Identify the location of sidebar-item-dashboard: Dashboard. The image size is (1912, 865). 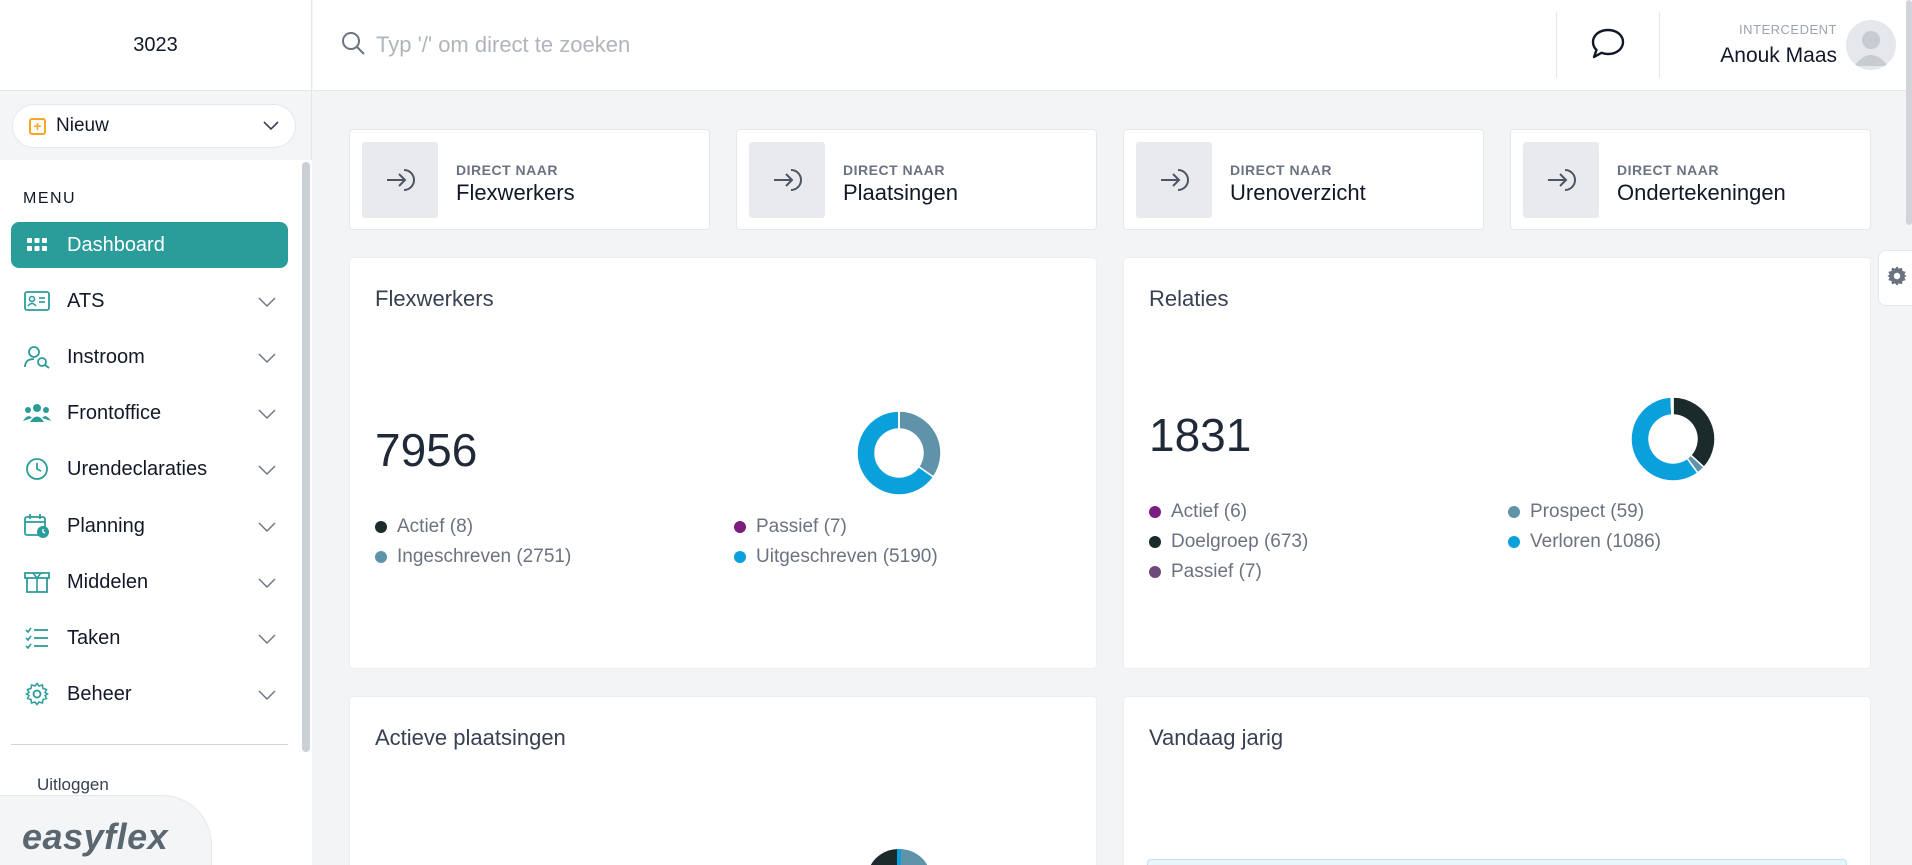
(149, 245).